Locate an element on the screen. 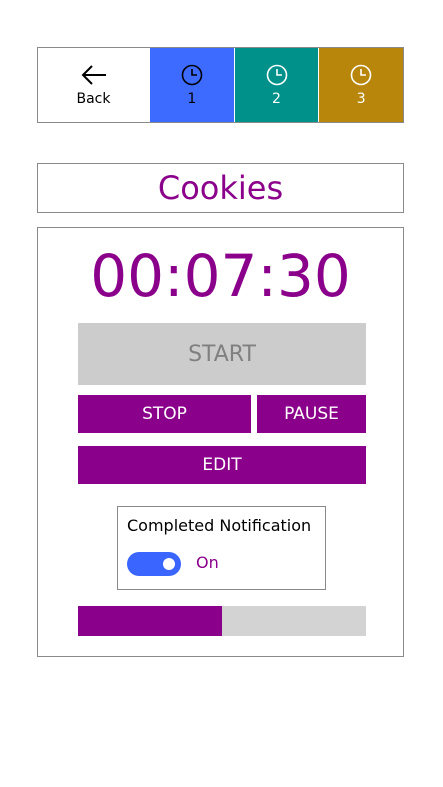 The image size is (443, 787). tab-label: 3 is located at coordinates (361, 99).